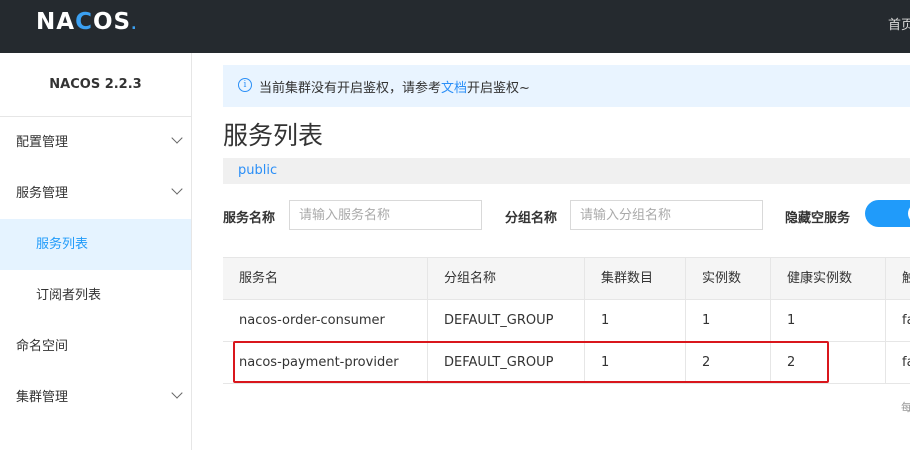  What do you see at coordinates (498, 88) in the screenshot?
I see `notice-text-after: 开启鉴权~` at bounding box center [498, 88].